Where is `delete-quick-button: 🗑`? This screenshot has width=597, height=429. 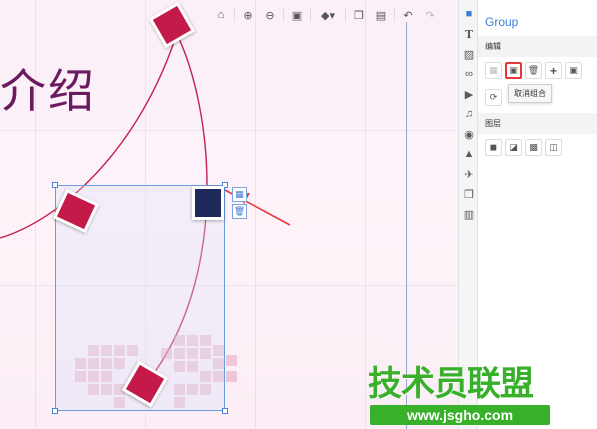 delete-quick-button: 🗑 is located at coordinates (239, 211).